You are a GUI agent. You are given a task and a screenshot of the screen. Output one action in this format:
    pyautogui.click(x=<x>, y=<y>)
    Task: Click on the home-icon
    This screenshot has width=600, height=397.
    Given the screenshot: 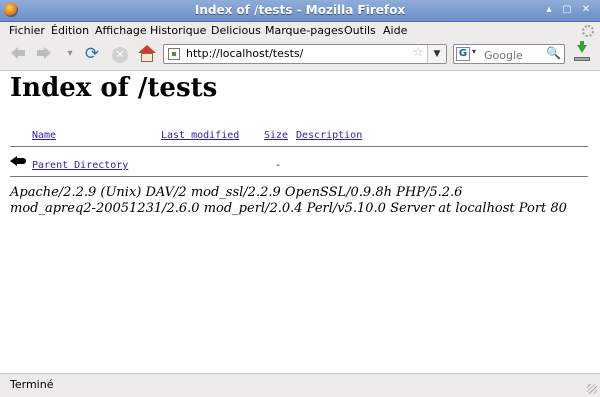 What is the action you would take?
    pyautogui.click(x=147, y=54)
    